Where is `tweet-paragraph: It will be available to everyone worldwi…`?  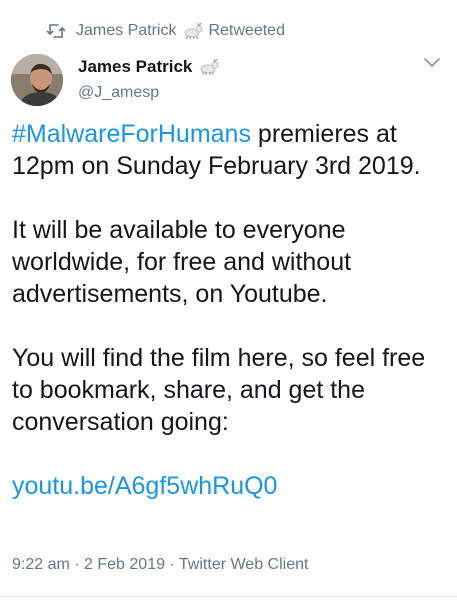
tweet-paragraph: It will be available to everyone worldwi… is located at coordinates (182, 262).